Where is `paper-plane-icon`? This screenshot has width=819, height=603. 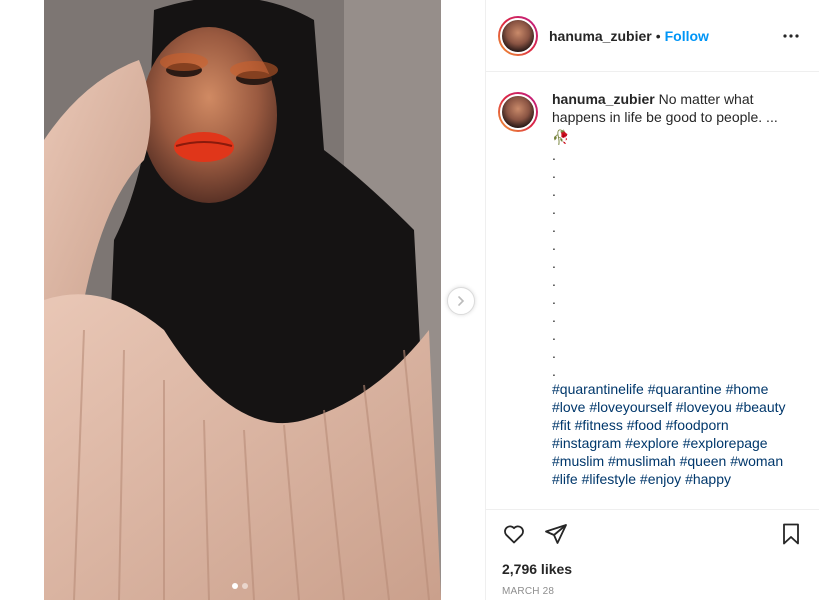 paper-plane-icon is located at coordinates (556, 534).